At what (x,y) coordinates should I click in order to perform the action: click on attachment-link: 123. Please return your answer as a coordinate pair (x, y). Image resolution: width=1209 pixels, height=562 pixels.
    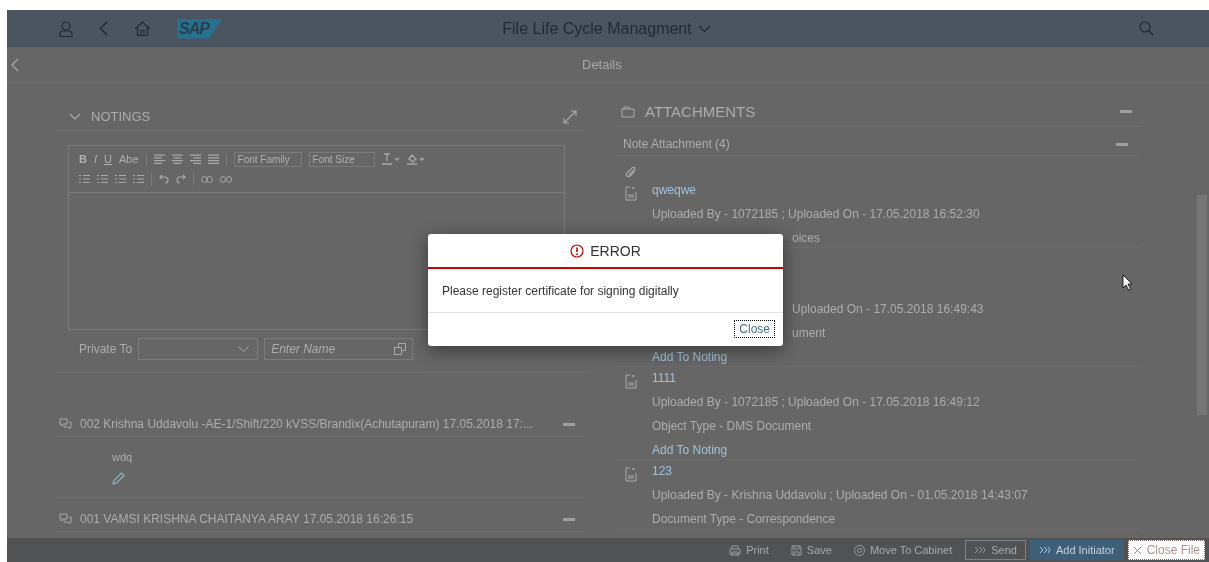
    Looking at the image, I should click on (662, 471).